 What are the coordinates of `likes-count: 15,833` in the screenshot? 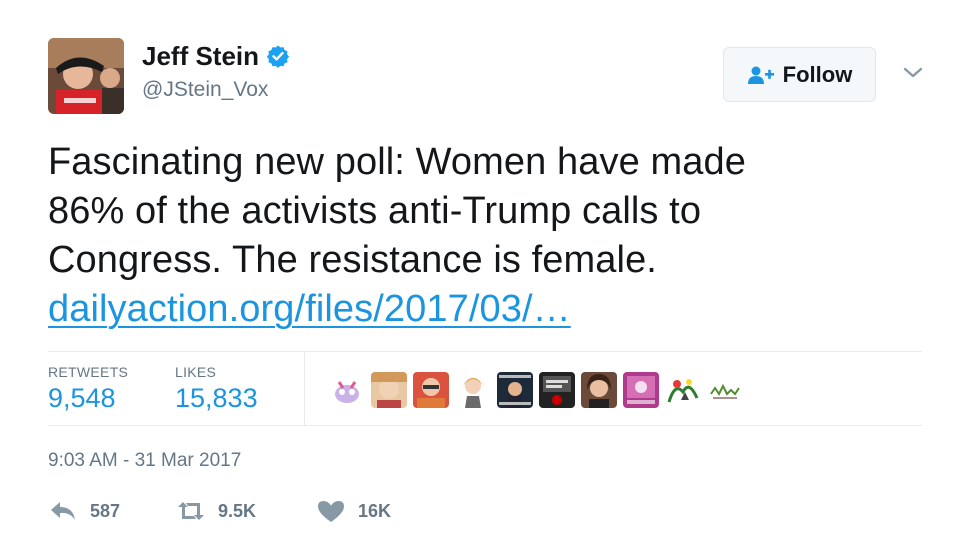 It's located at (216, 398).